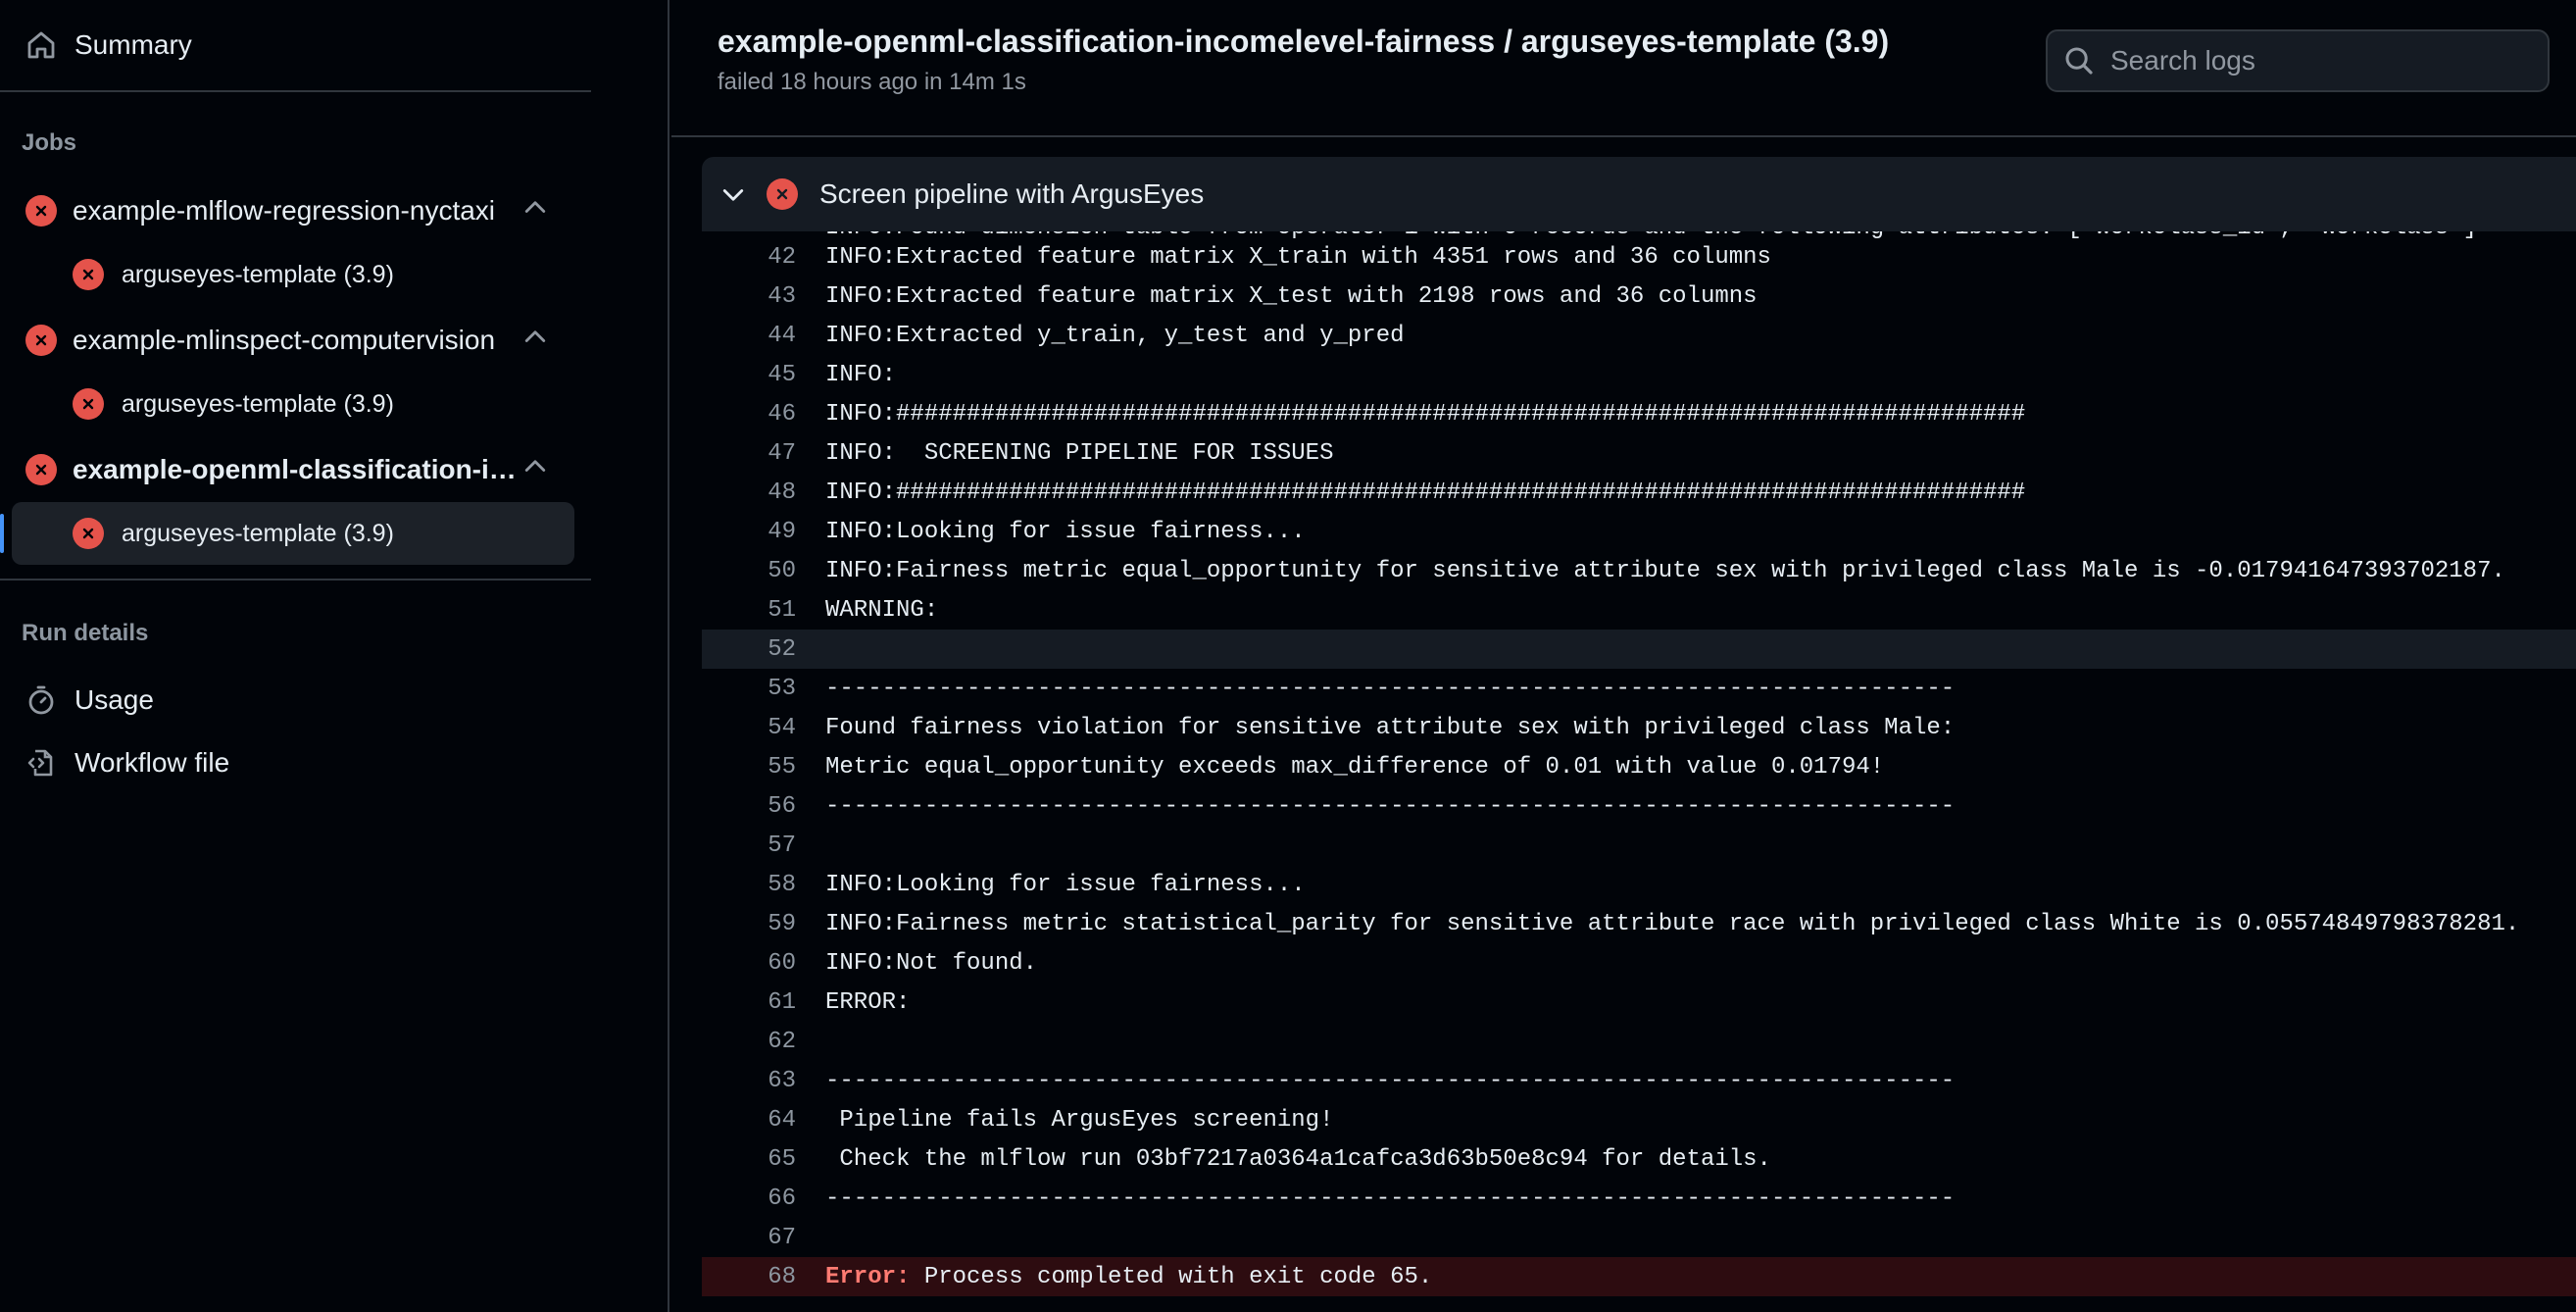  What do you see at coordinates (749, 1159) in the screenshot?
I see `line-number: 65` at bounding box center [749, 1159].